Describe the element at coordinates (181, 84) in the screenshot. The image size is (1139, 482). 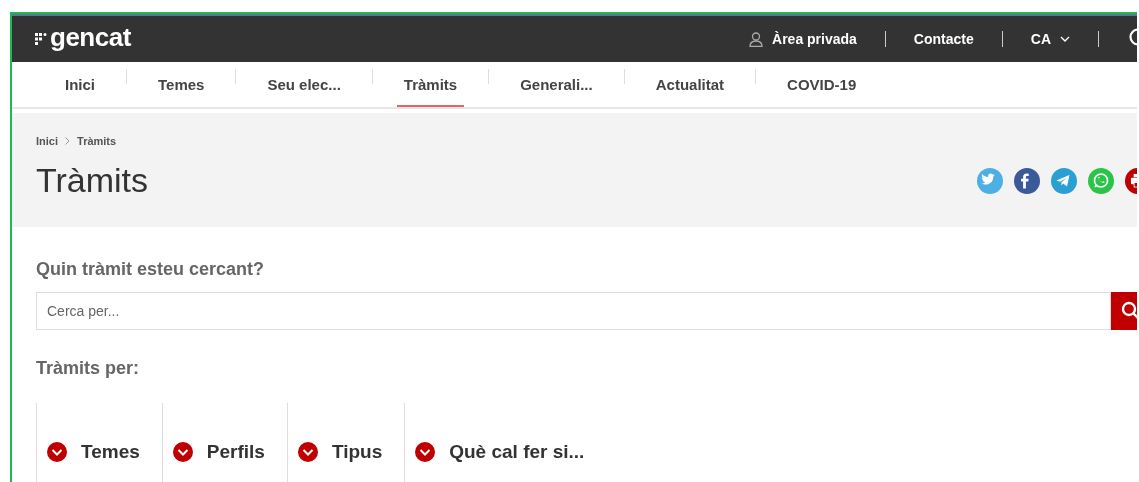
I see `nav-tab: Temes` at that location.